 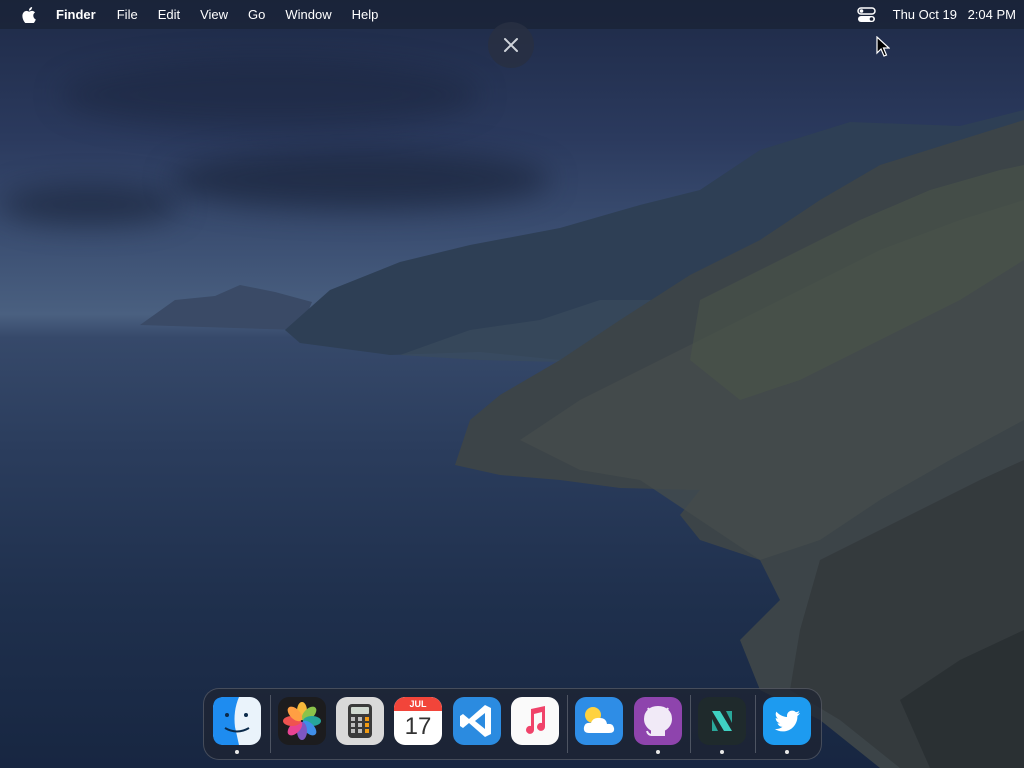 I want to click on dock-finder, so click(x=237, y=721).